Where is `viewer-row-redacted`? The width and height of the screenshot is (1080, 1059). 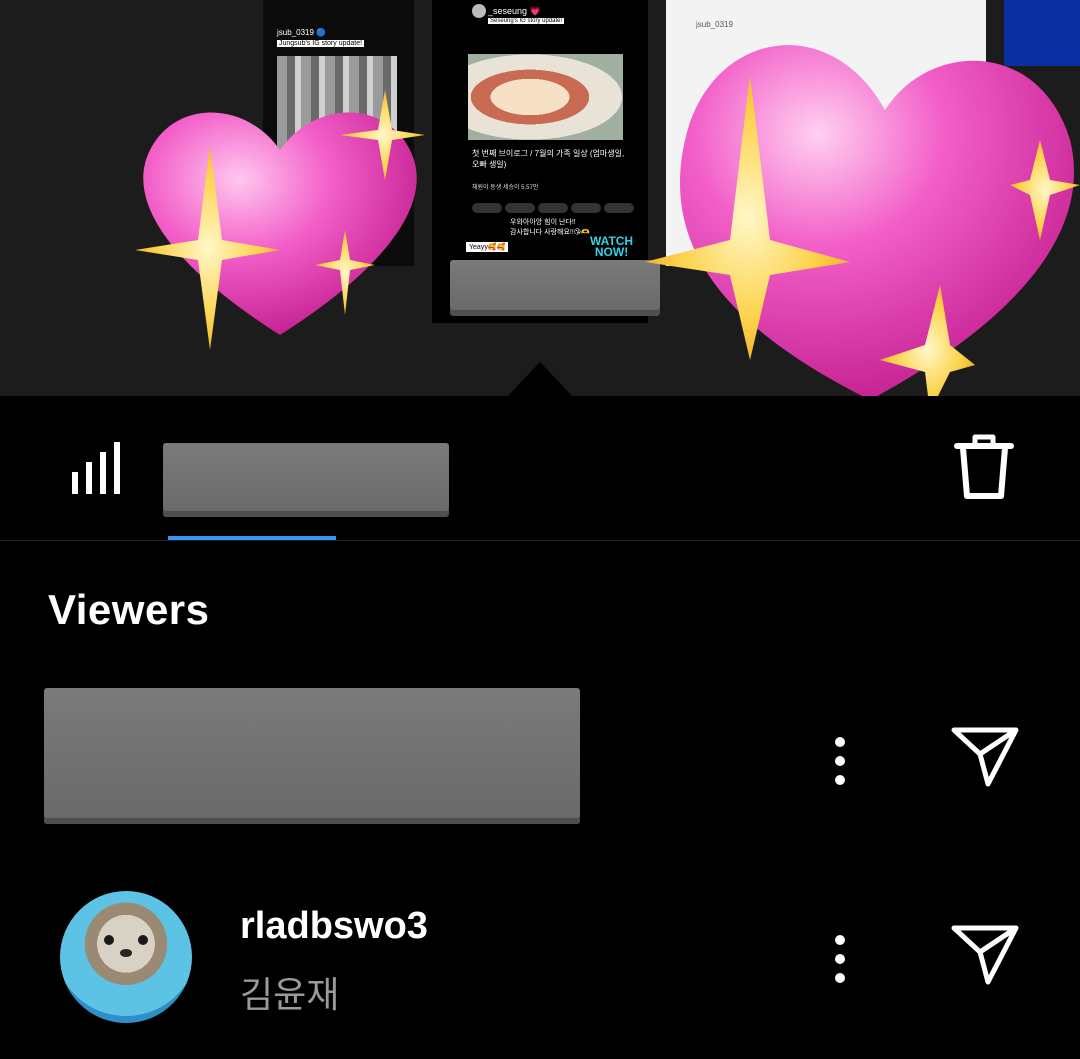 viewer-row-redacted is located at coordinates (312, 753).